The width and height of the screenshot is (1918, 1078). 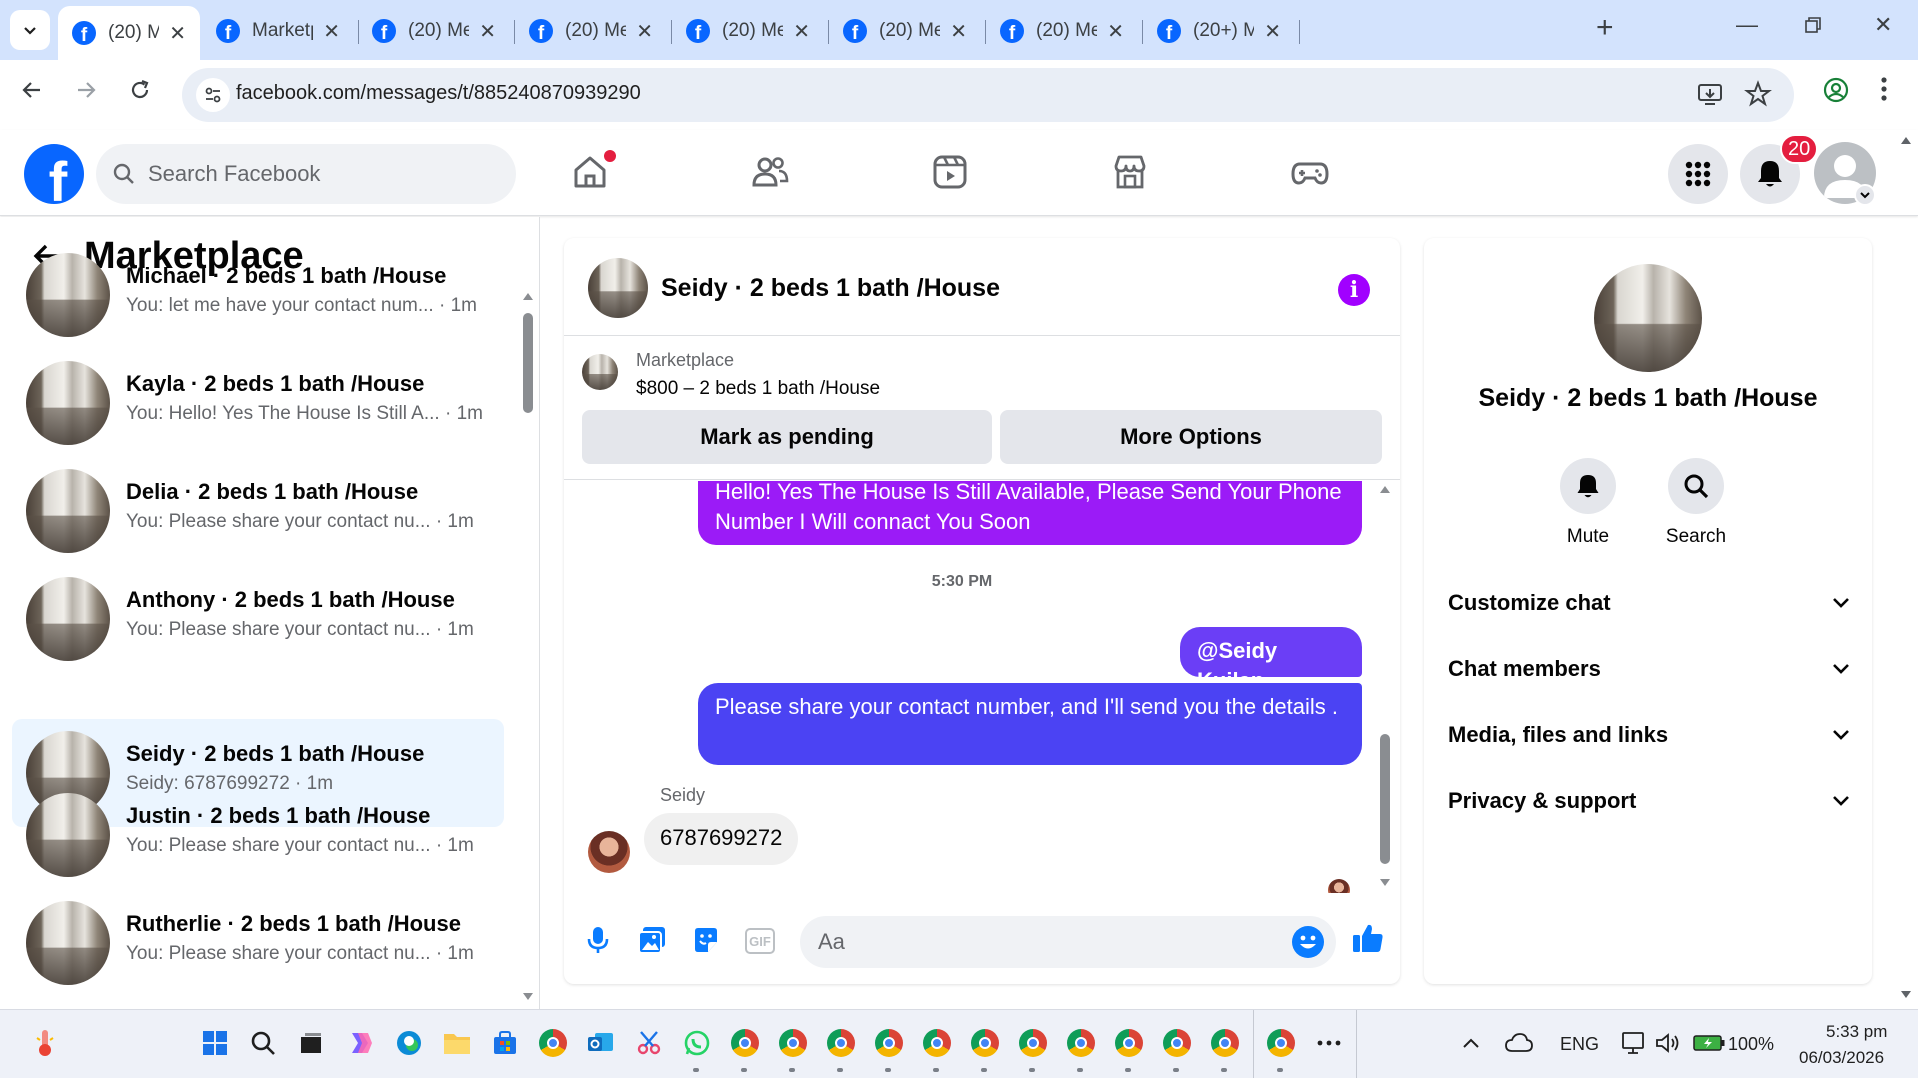 I want to click on photo-icon, so click(x=652, y=940).